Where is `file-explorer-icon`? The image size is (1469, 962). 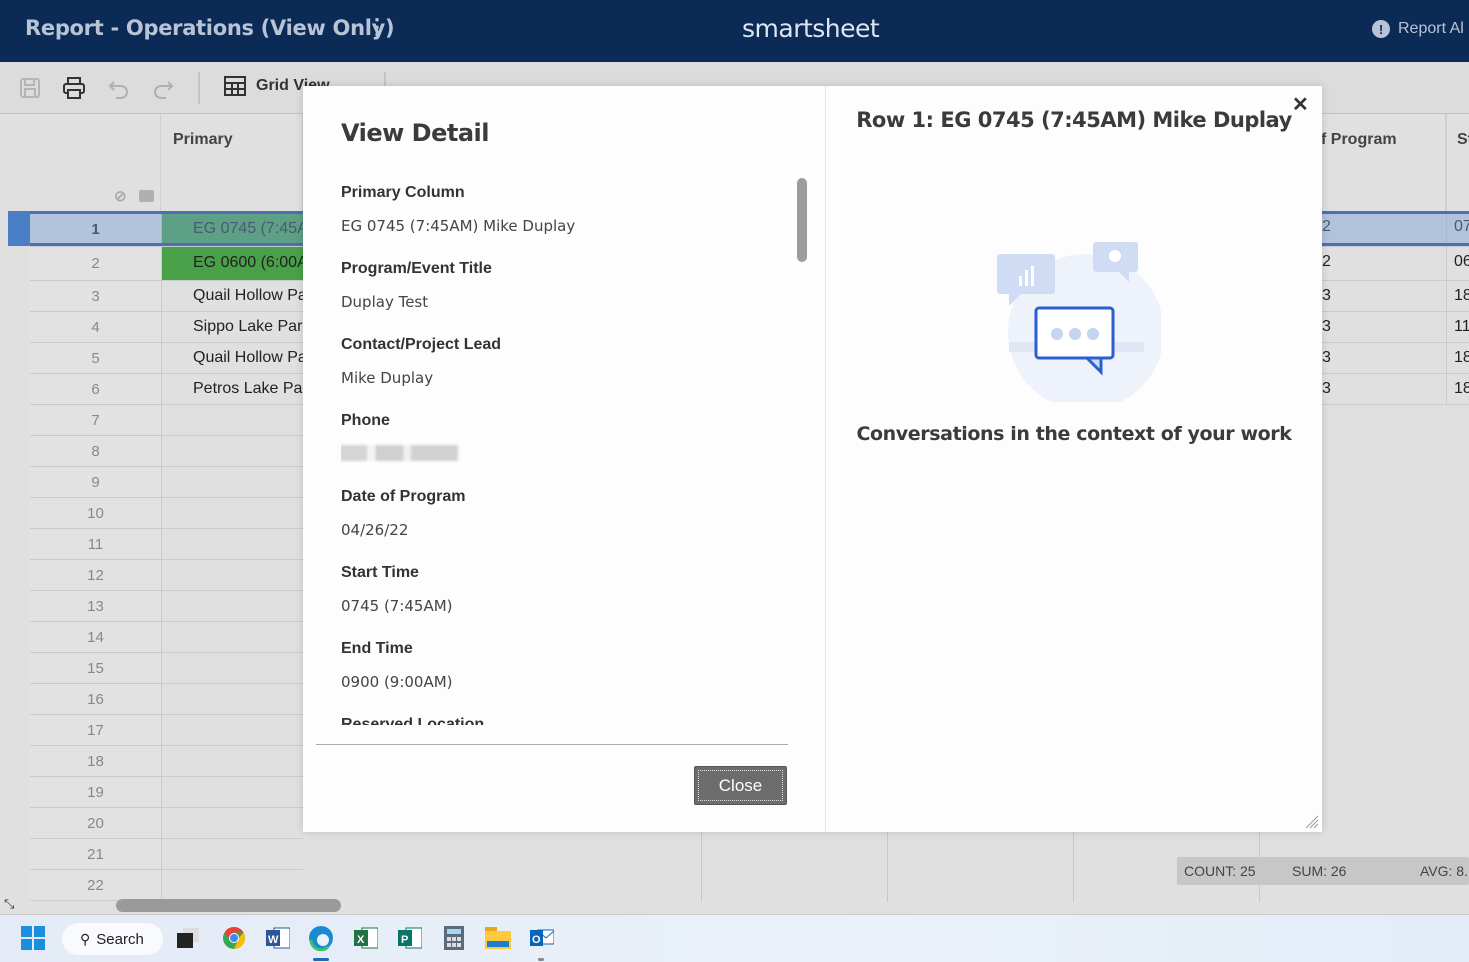 file-explorer-icon is located at coordinates (498, 938).